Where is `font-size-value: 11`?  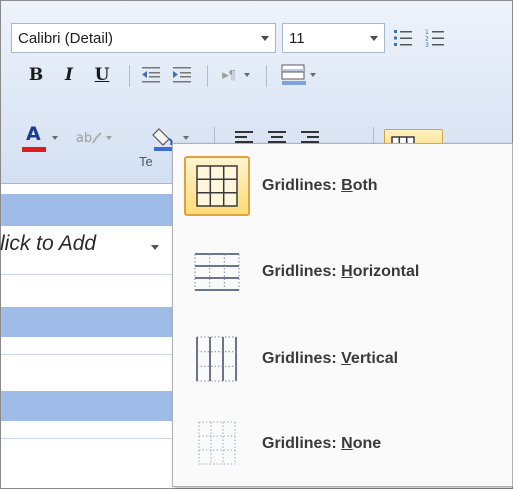 font-size-value: 11 is located at coordinates (297, 38).